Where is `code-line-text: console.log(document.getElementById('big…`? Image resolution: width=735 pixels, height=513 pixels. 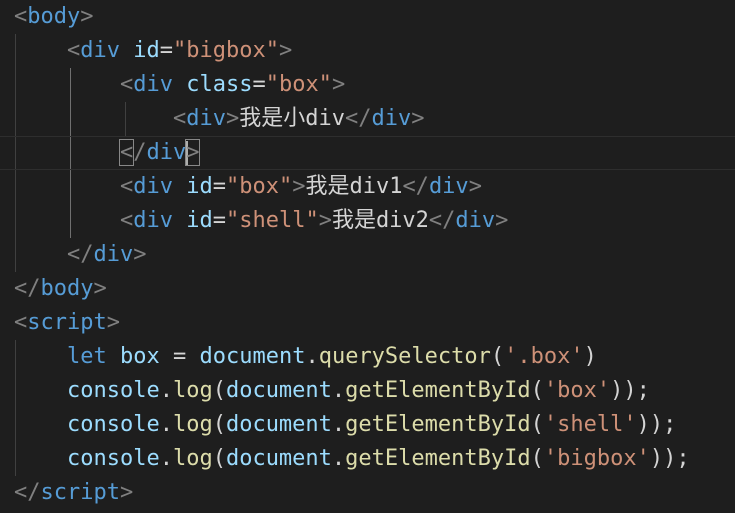 code-line-text: console.log(document.getElementById('big… is located at coordinates (352, 459).